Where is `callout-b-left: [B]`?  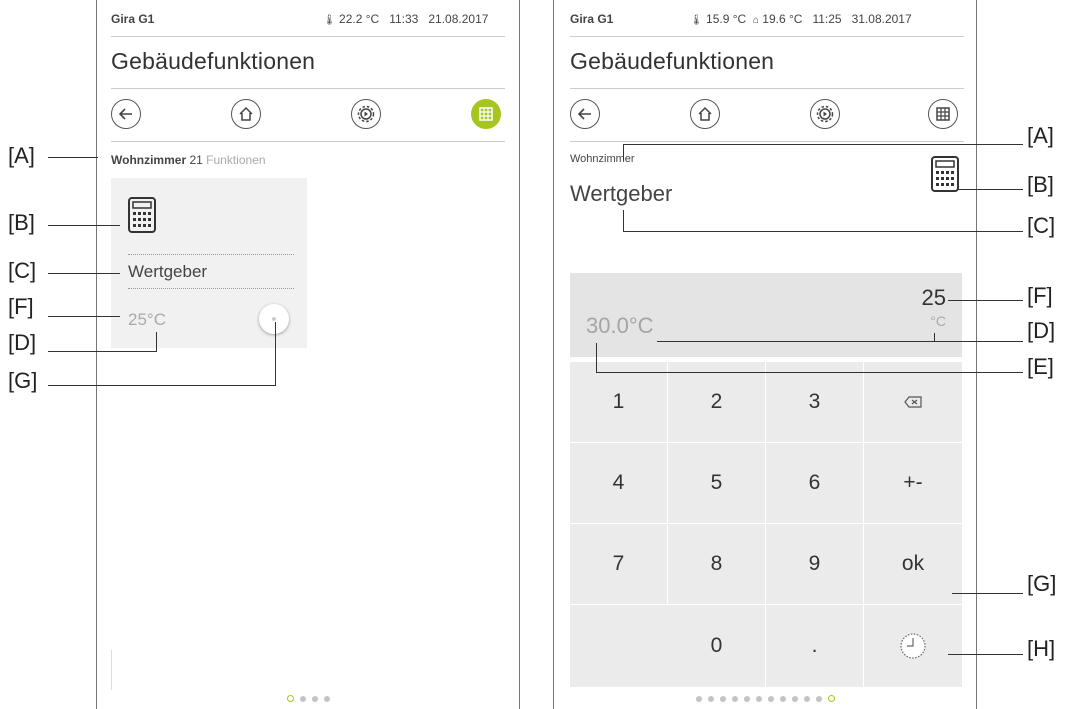 callout-b-left: [B] is located at coordinates (21, 222).